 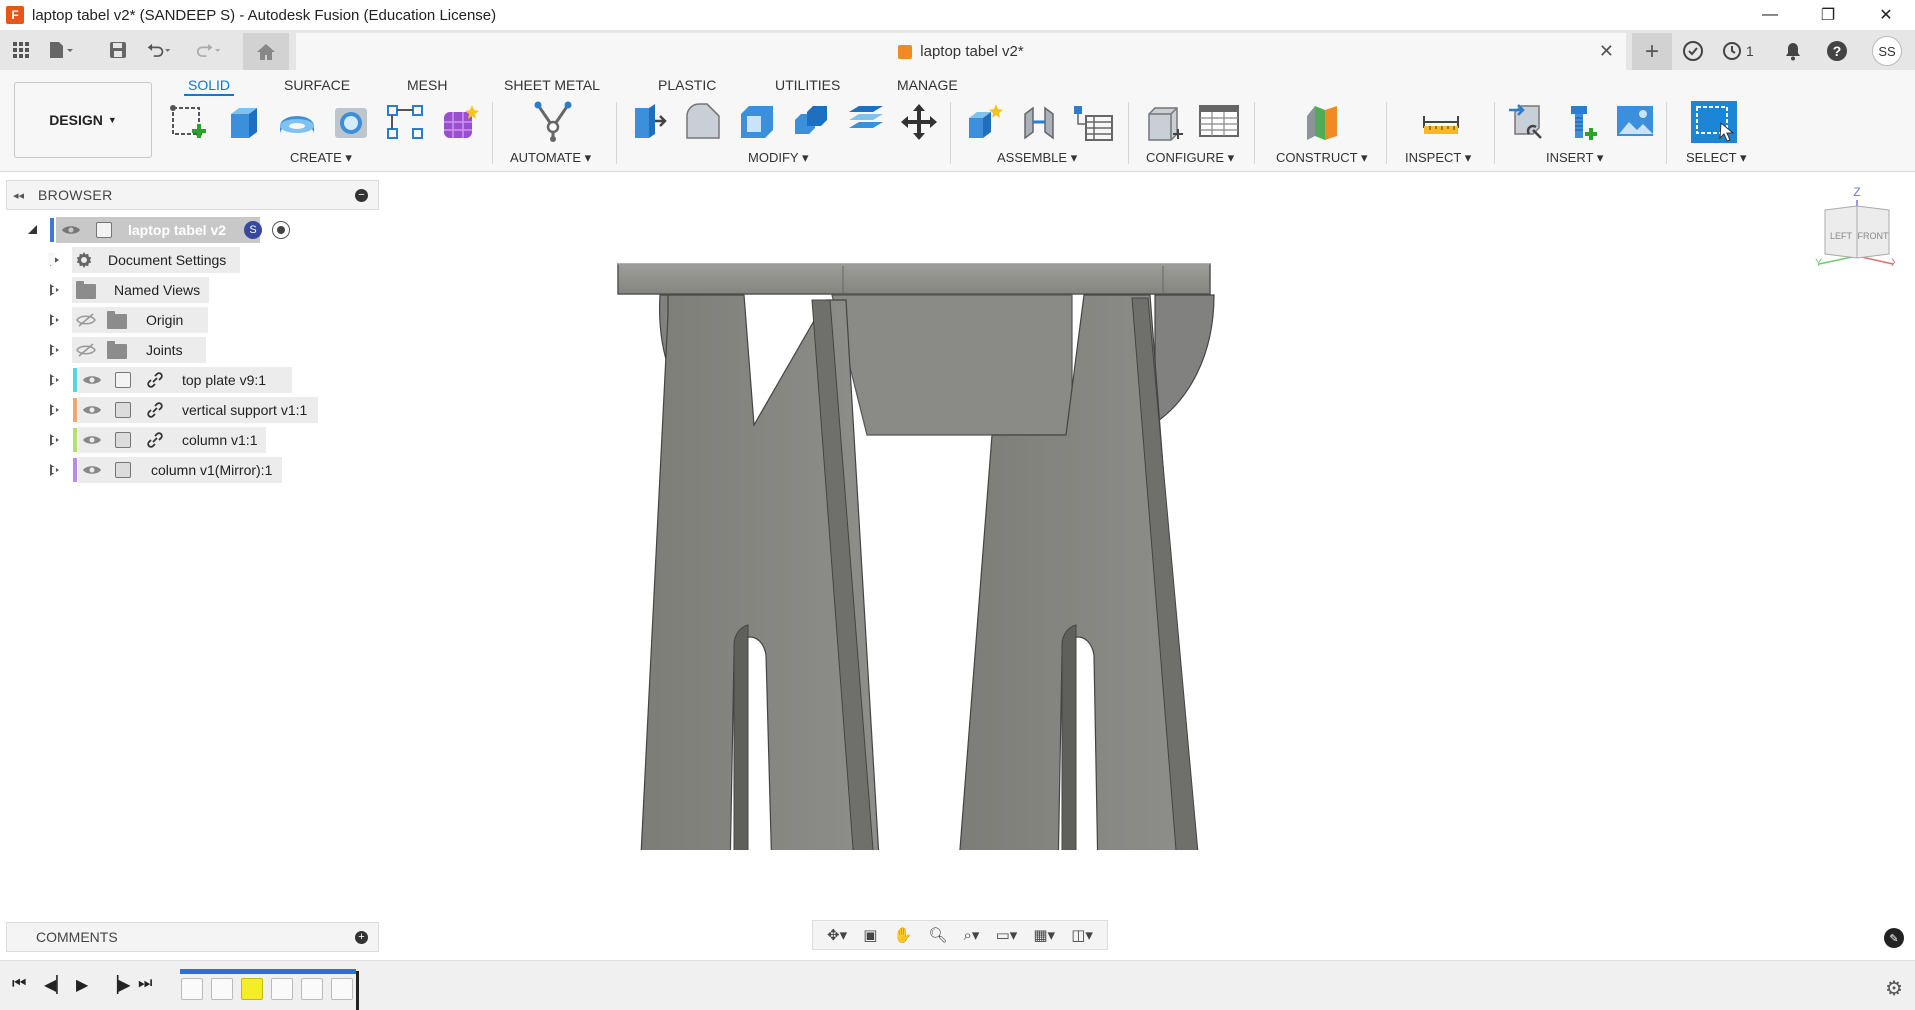 What do you see at coordinates (209, 50) in the screenshot?
I see `redo-icon` at bounding box center [209, 50].